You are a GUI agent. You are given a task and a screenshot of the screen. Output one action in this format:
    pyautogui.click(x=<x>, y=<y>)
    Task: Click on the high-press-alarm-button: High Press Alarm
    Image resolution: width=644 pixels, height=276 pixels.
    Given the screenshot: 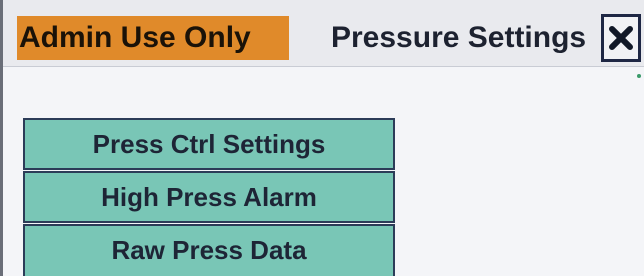 What is the action you would take?
    pyautogui.click(x=209, y=197)
    